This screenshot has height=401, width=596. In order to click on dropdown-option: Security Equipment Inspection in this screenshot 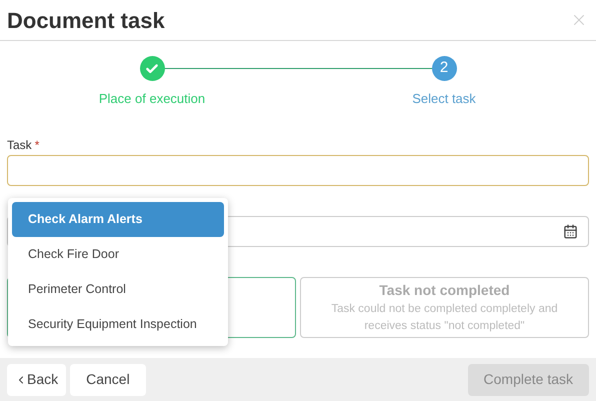, I will do `click(118, 324)`.